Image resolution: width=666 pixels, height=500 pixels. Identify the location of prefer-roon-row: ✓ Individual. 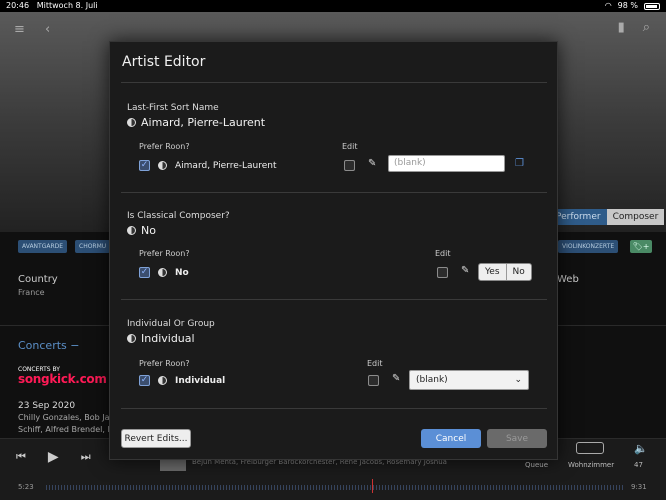
(182, 380).